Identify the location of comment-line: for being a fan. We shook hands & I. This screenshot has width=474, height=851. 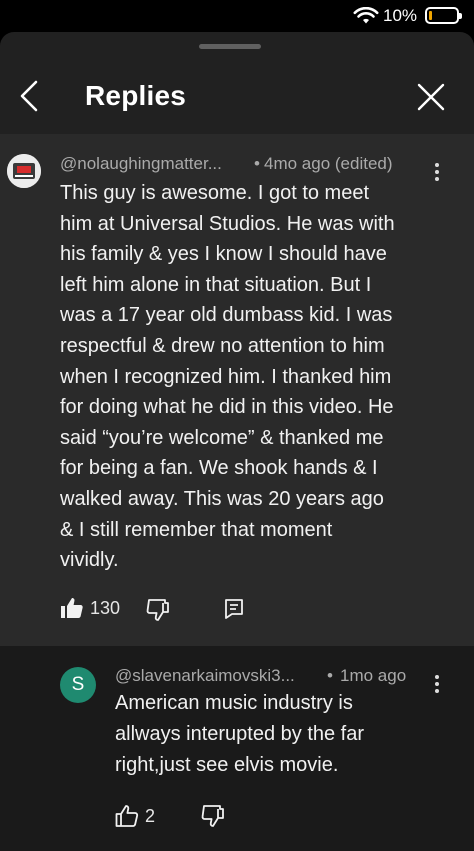
(219, 468).